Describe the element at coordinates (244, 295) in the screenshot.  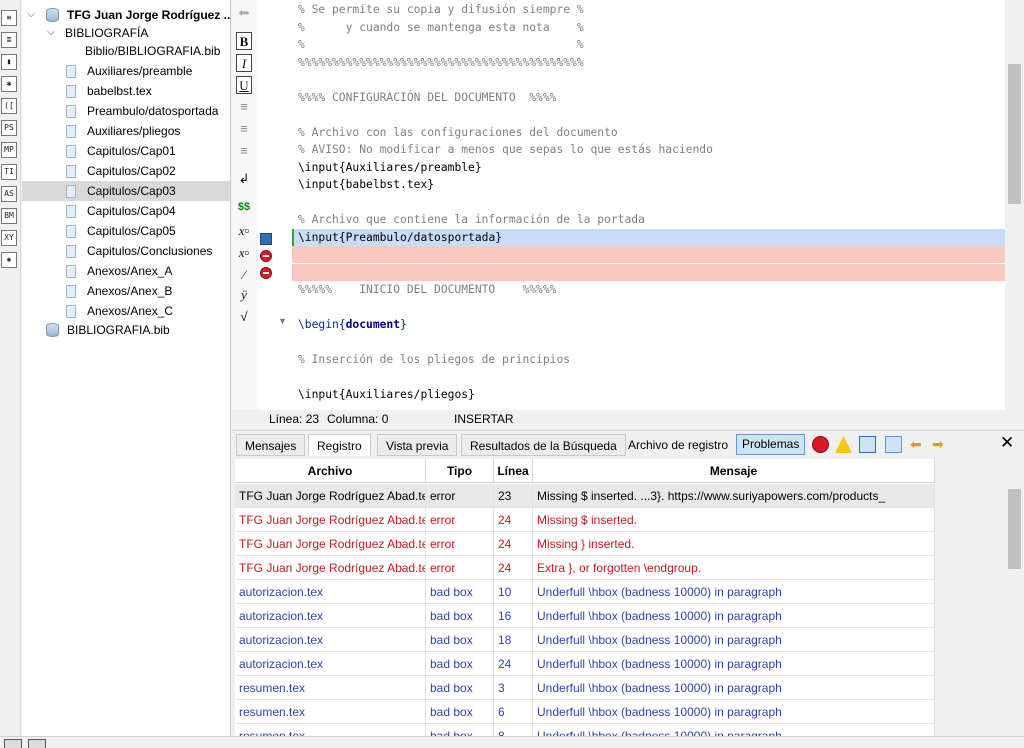
I see `dfrac-icon: ÿ` at that location.